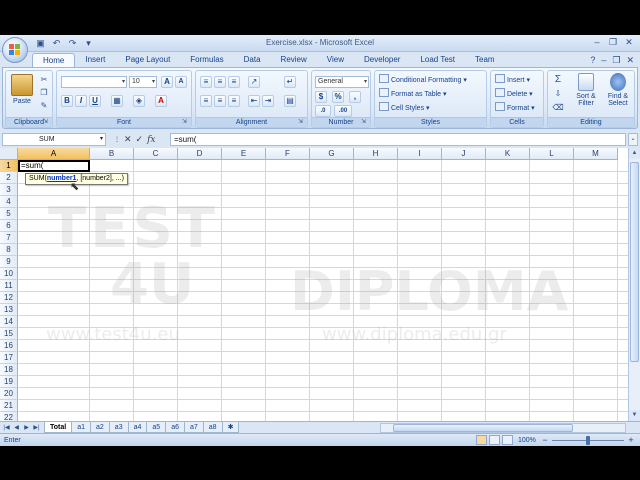 The height and width of the screenshot is (480, 640). Describe the element at coordinates (9, 416) in the screenshot. I see `row-header-22: 22` at that location.